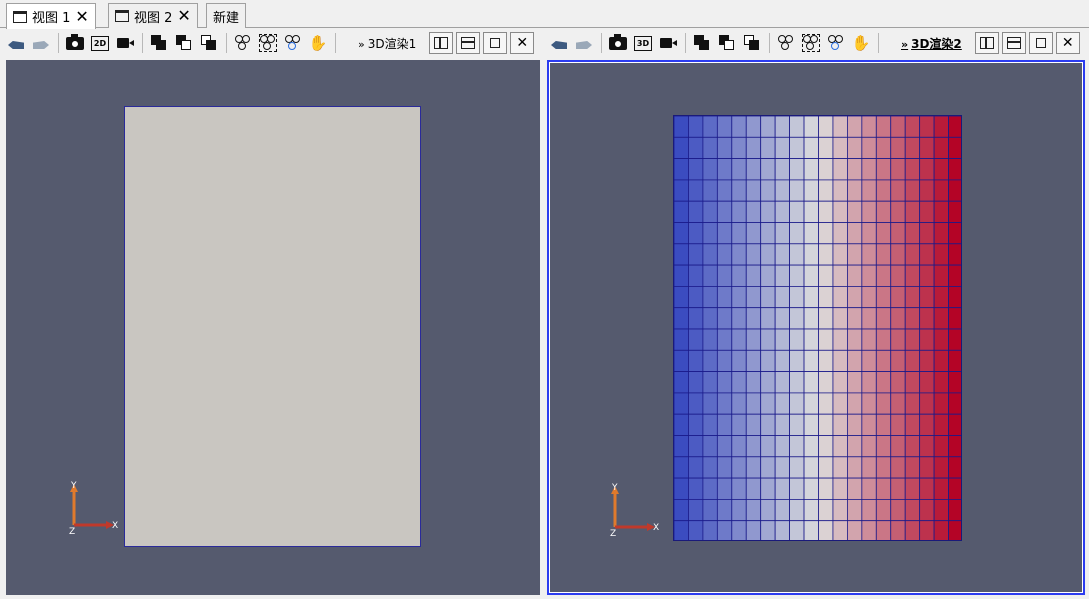 The image size is (1089, 599). What do you see at coordinates (387, 43) in the screenshot?
I see `view-name-label: » 3D渲染1` at bounding box center [387, 43].